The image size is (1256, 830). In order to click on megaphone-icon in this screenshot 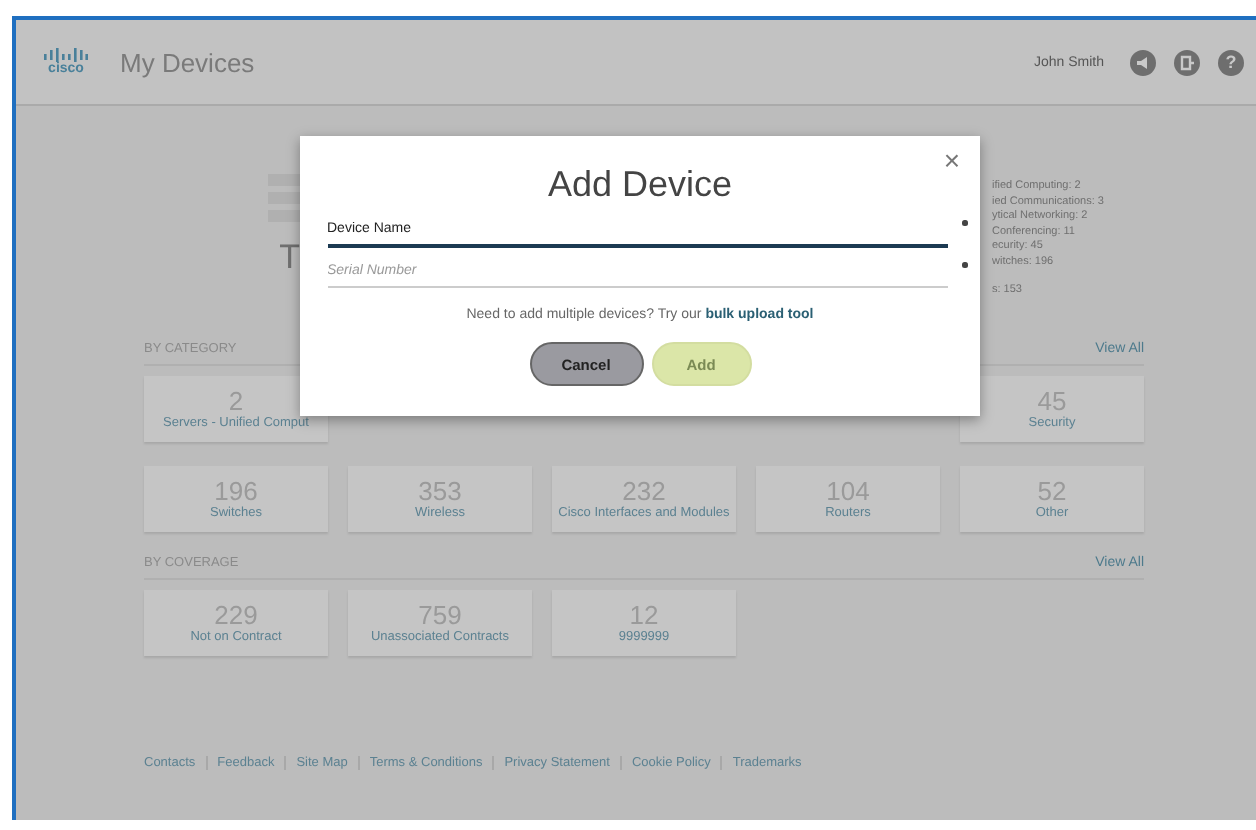, I will do `click(1143, 62)`.